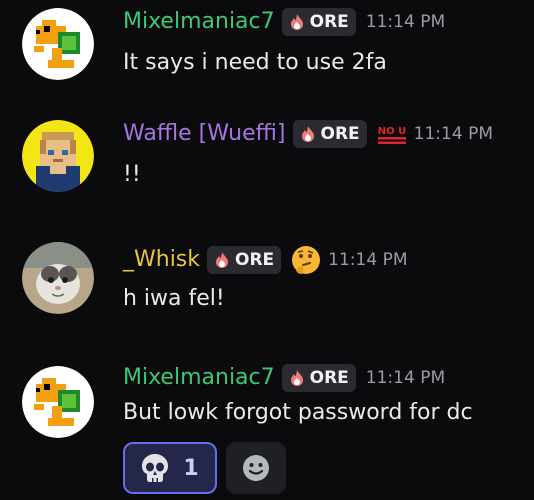 This screenshot has width=534, height=500. What do you see at coordinates (58, 278) in the screenshot?
I see `cat-avatar` at bounding box center [58, 278].